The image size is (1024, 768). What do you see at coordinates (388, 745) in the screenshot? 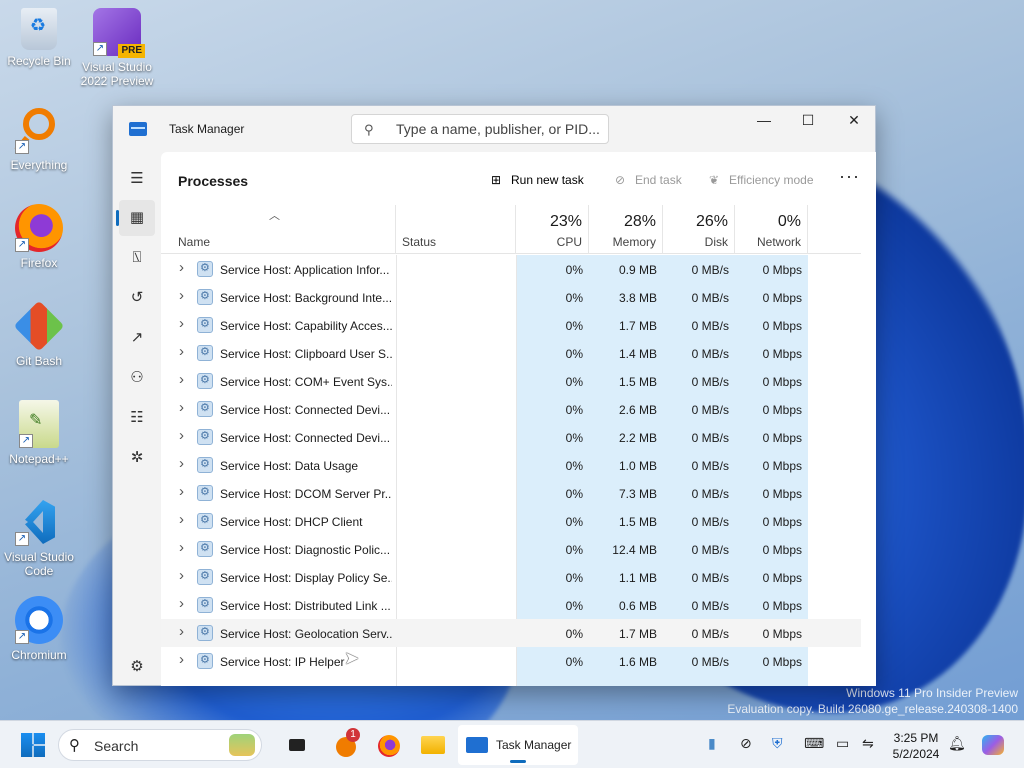
I see `taskbar-firefox` at bounding box center [388, 745].